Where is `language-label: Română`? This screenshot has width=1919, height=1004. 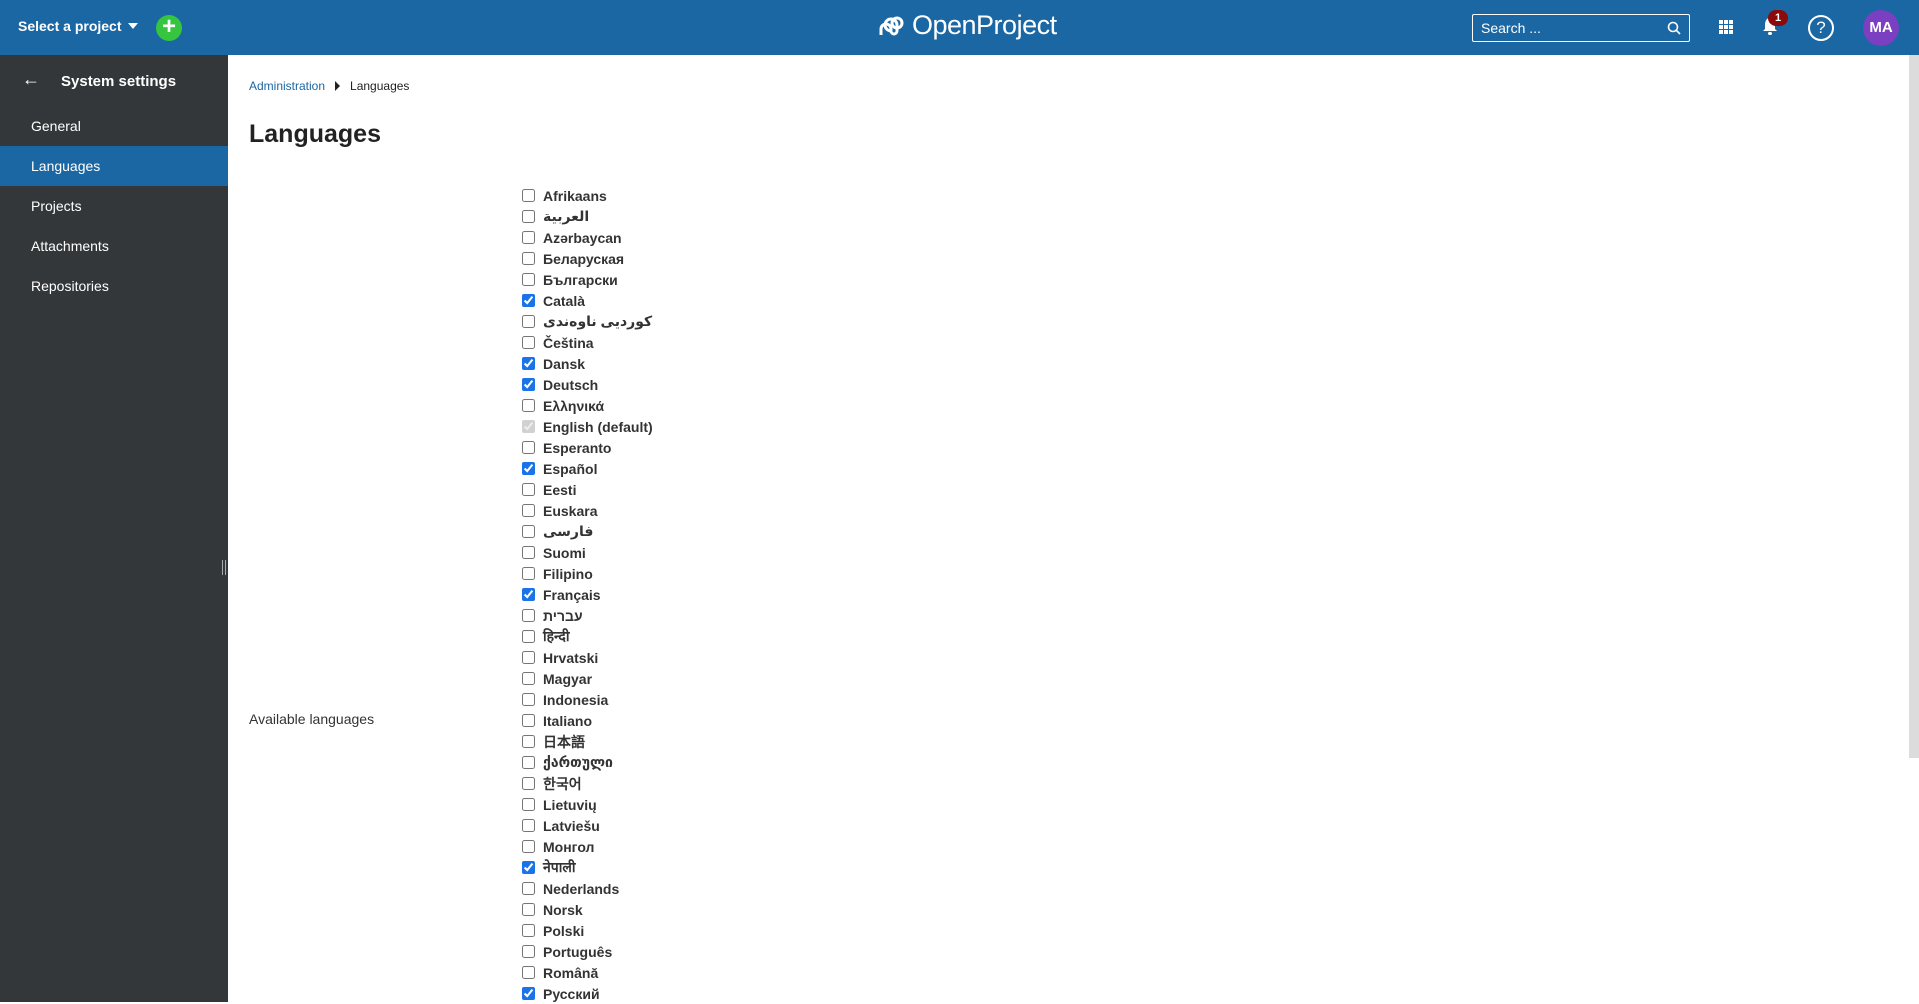 language-label: Română is located at coordinates (570, 973).